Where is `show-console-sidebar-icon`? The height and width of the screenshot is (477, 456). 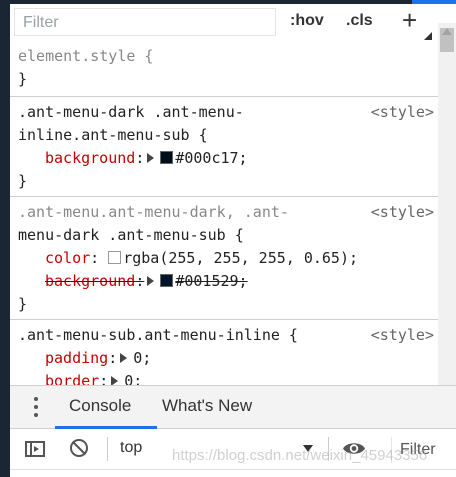
show-console-sidebar-icon is located at coordinates (35, 449).